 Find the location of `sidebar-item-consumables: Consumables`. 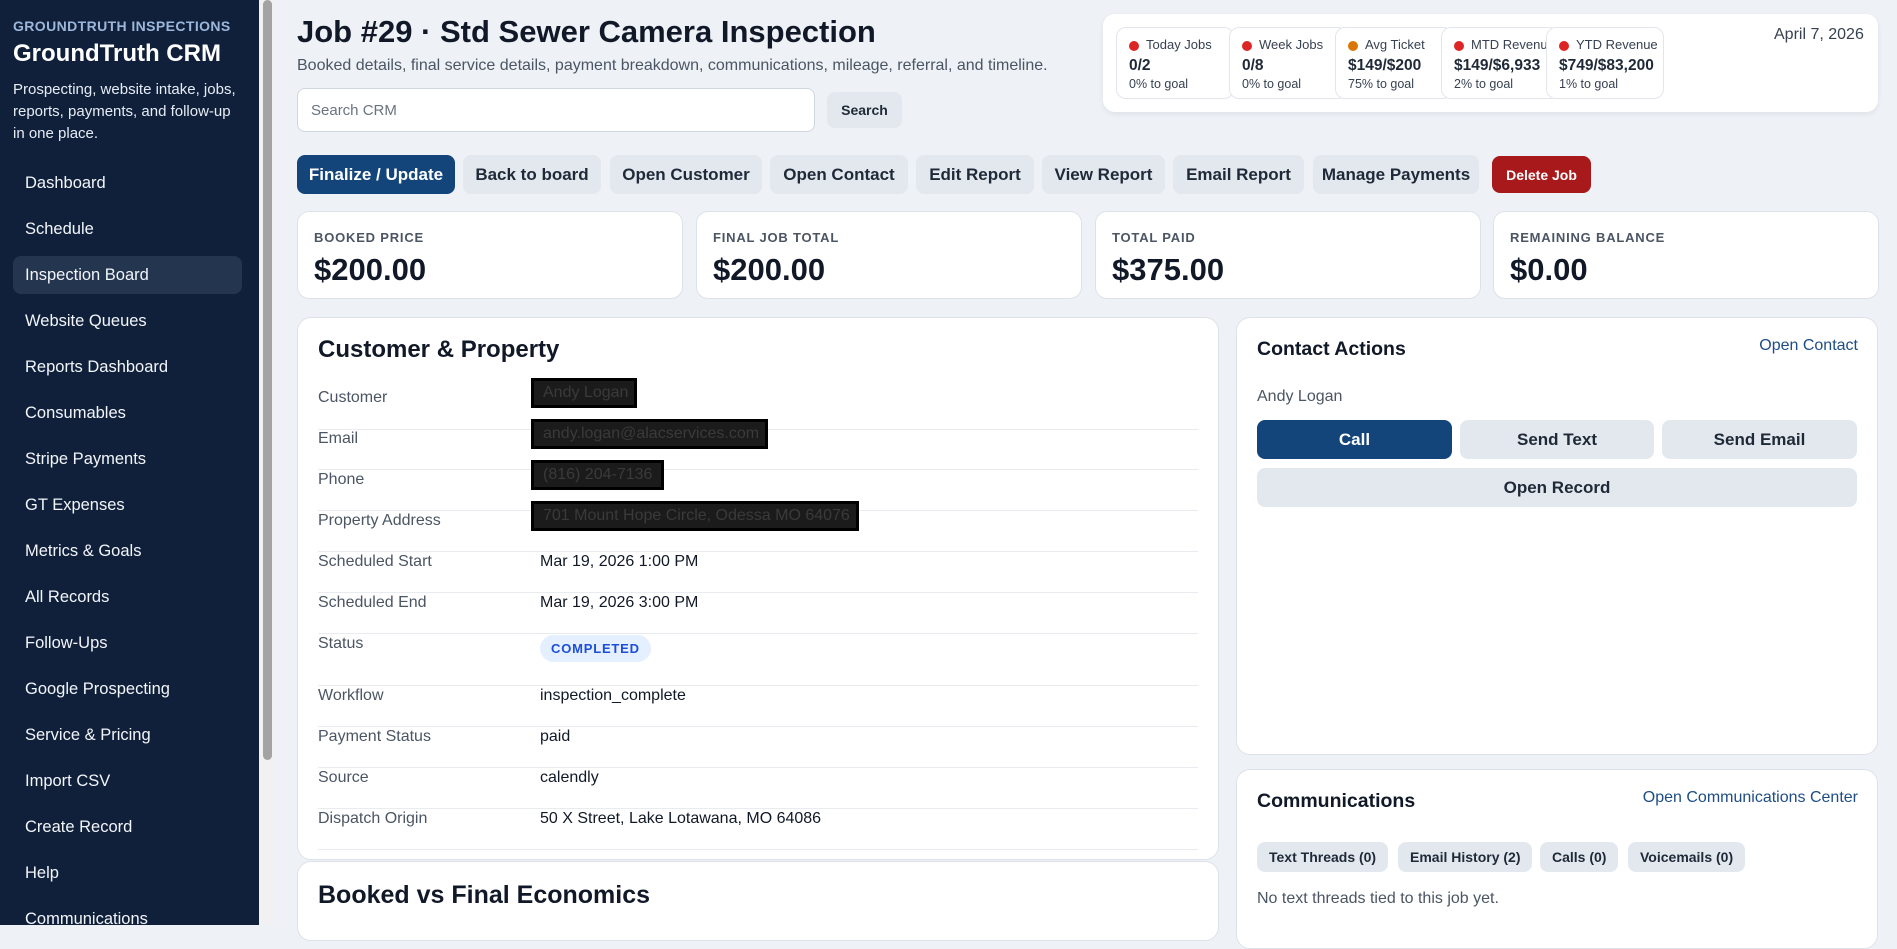

sidebar-item-consumables: Consumables is located at coordinates (127, 413).